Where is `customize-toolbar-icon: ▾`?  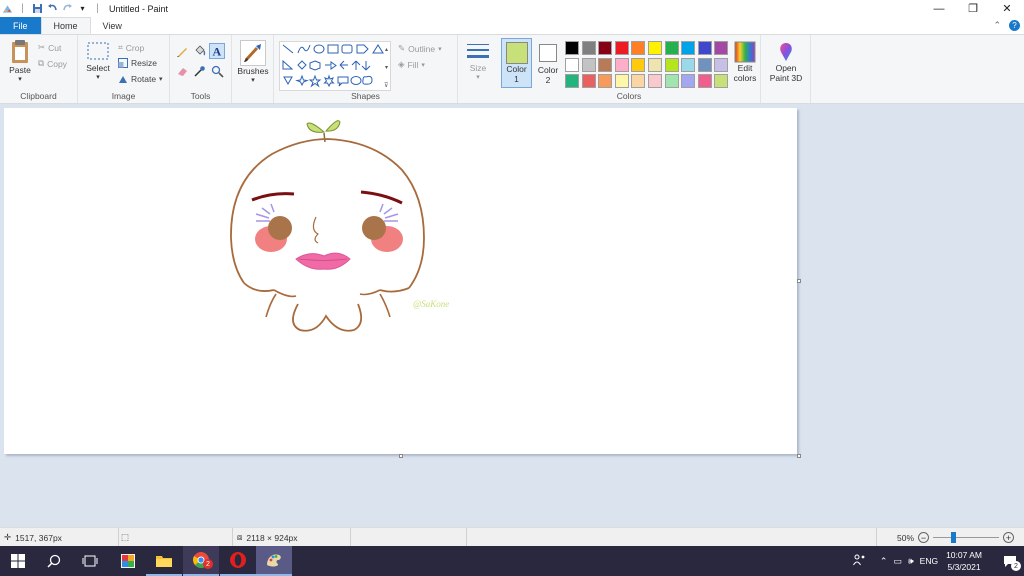
customize-toolbar-icon: ▾ is located at coordinates (82, 8).